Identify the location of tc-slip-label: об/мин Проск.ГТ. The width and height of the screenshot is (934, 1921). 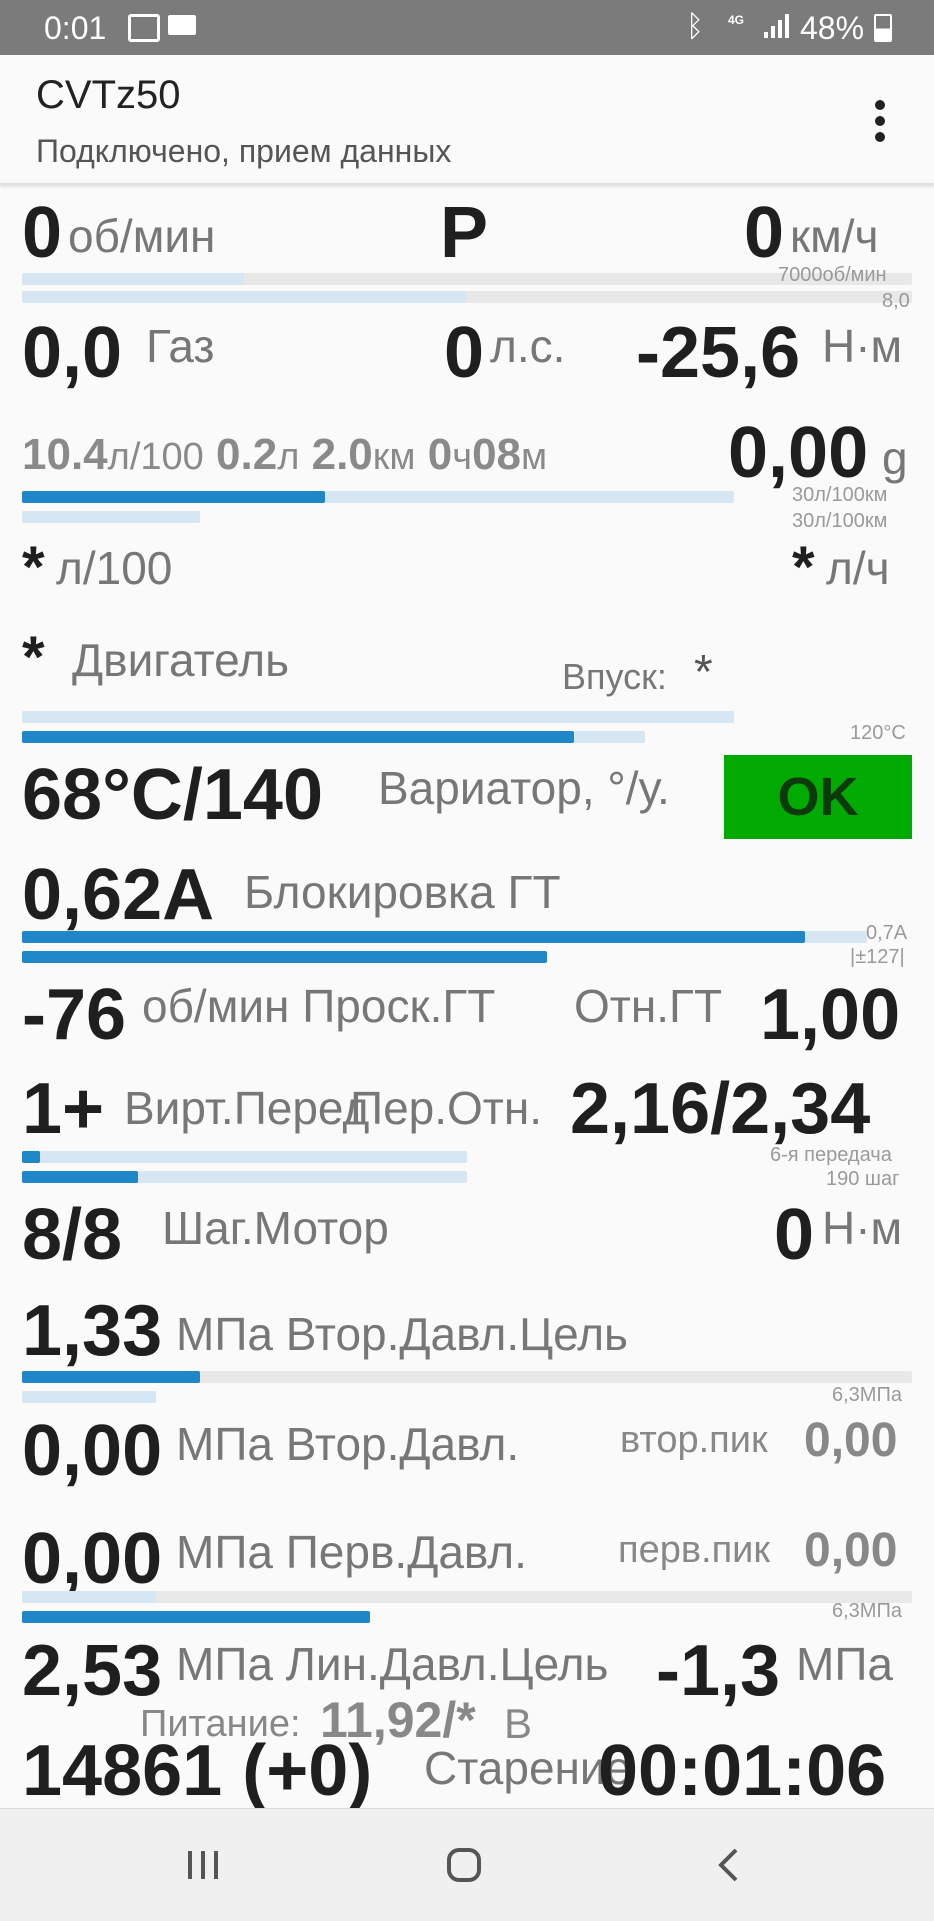
(319, 1006).